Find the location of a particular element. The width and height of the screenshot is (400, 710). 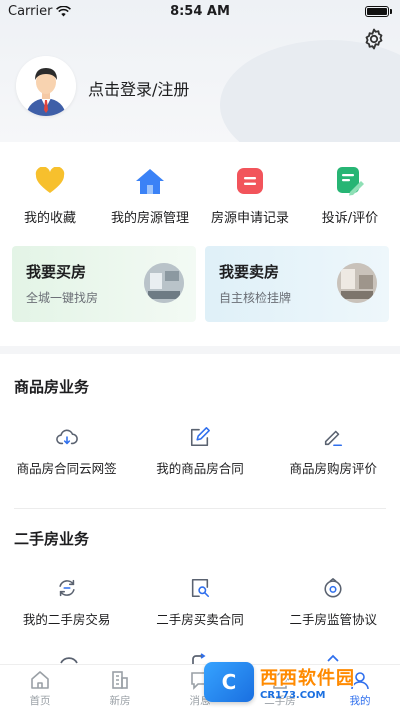

home-tab-icon is located at coordinates (40, 680).